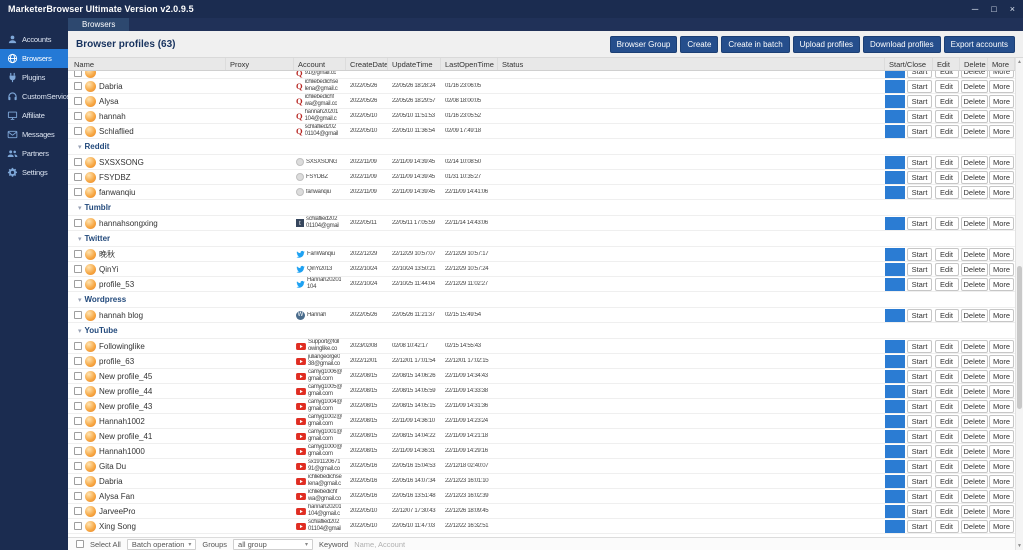  I want to click on group-header-tumblr: ▾ Tumblr, so click(541, 208).